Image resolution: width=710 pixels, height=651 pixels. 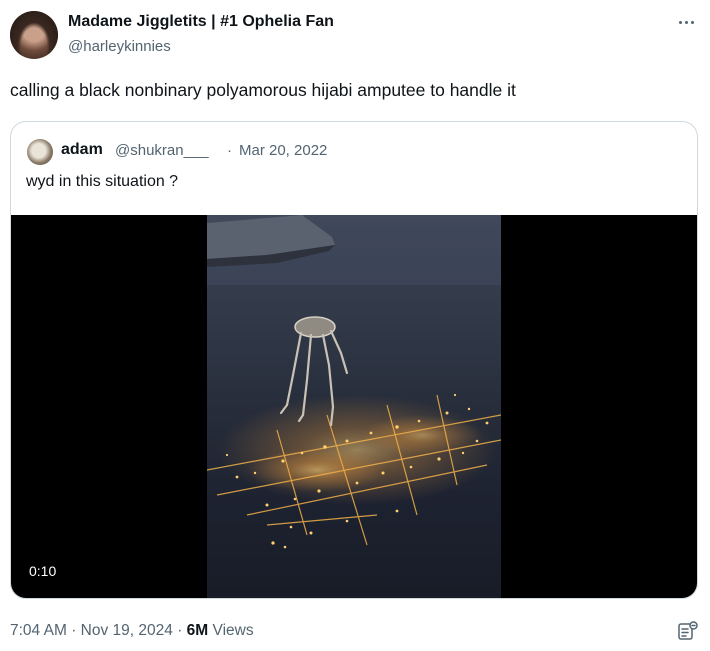 What do you see at coordinates (38, 630) in the screenshot?
I see `tweet-time: 7:04 AM` at bounding box center [38, 630].